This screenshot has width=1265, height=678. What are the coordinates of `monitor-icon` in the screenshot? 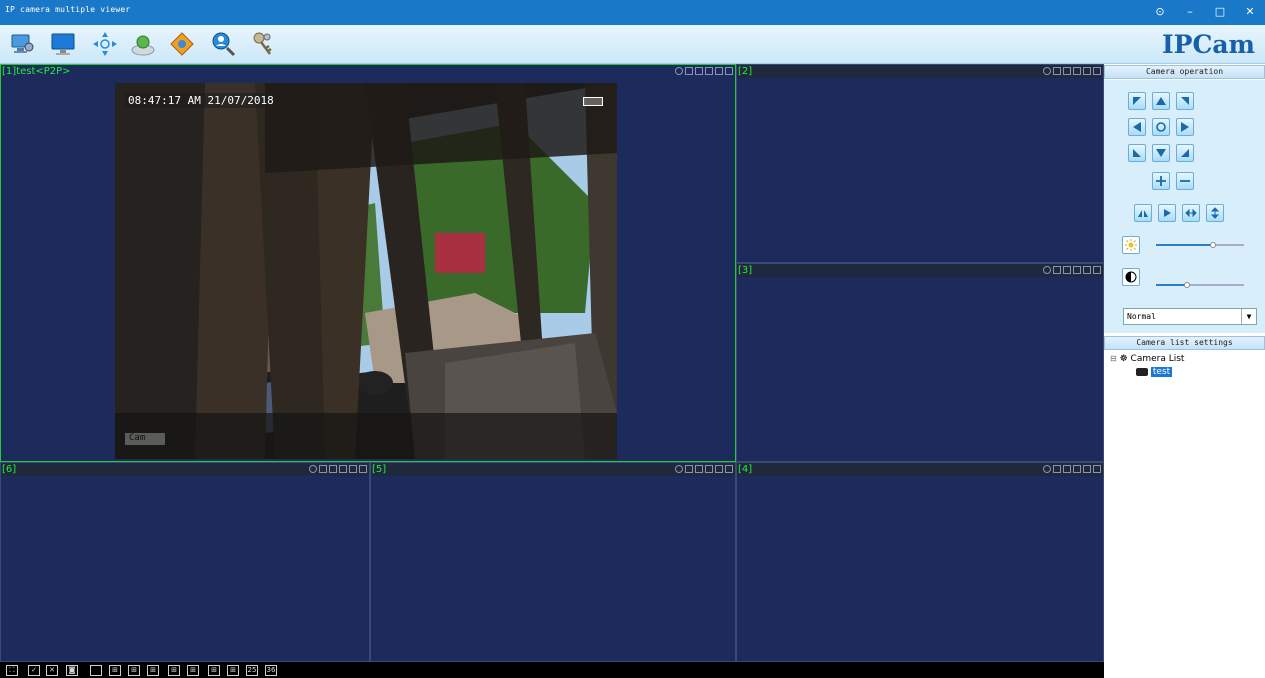 It's located at (63, 44).